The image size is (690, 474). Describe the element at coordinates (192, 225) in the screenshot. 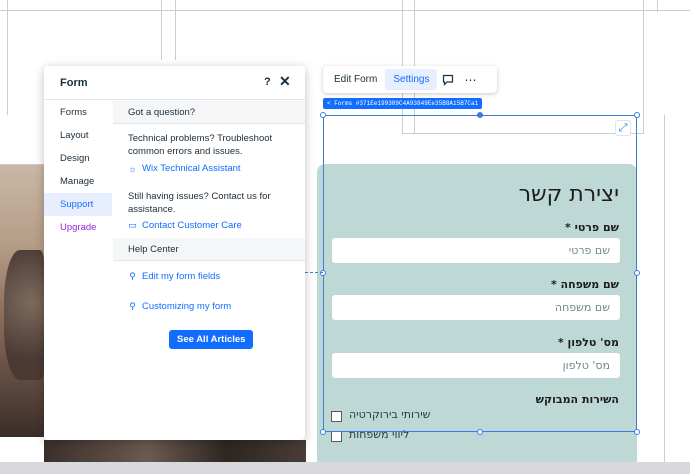

I see `contact-customer-care-label: Contact Customer Care` at that location.